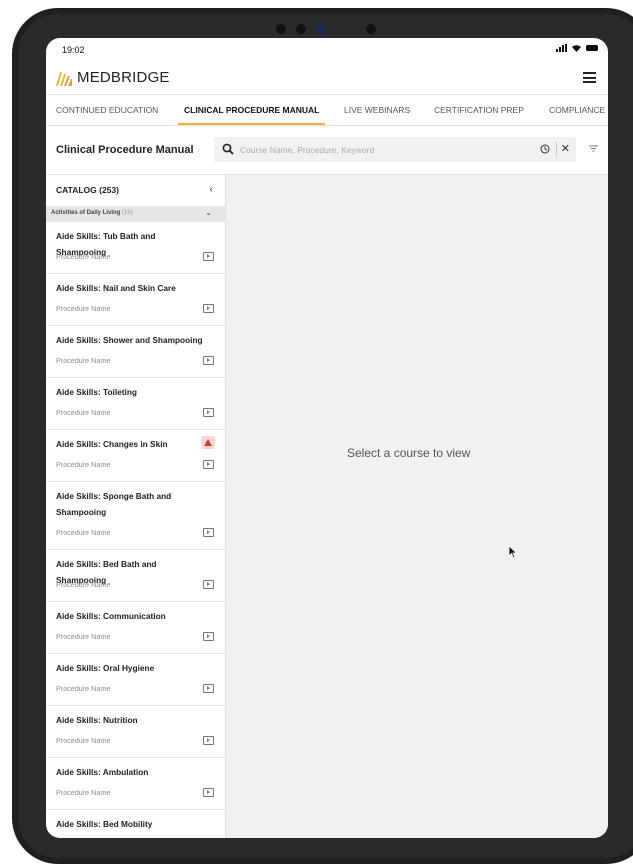  Describe the element at coordinates (111, 616) in the screenshot. I see `procedure-title: Aide Skills: Communication` at that location.